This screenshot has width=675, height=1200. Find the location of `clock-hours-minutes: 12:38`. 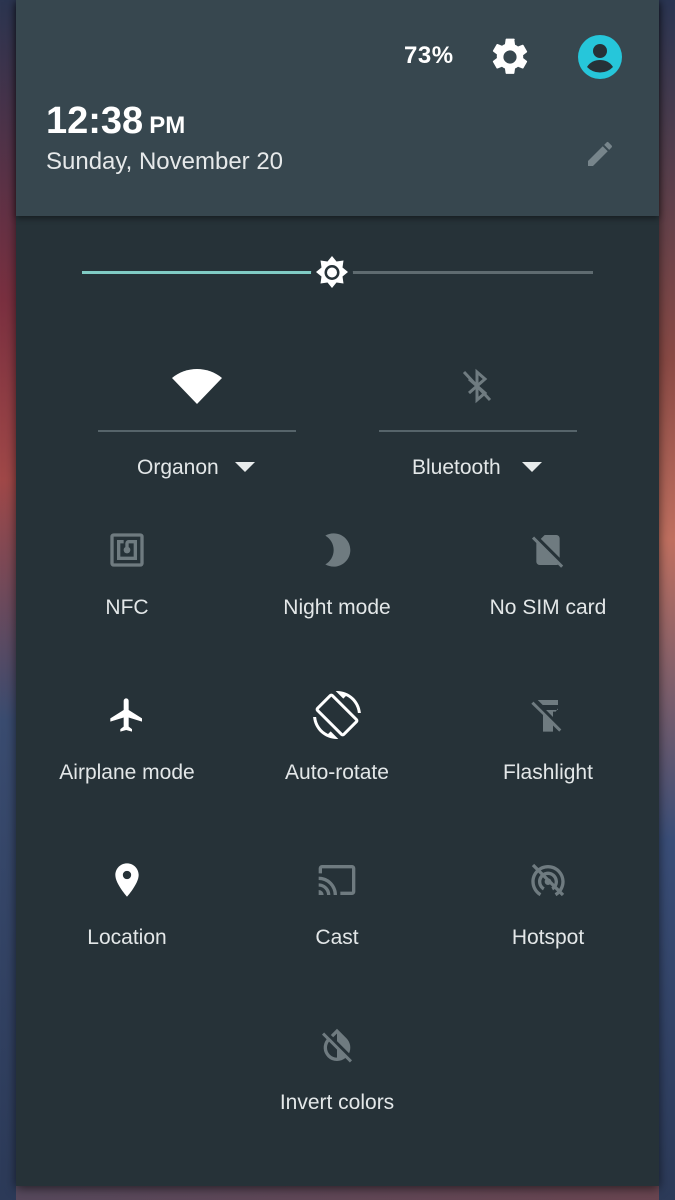

clock-hours-minutes: 12:38 is located at coordinates (95, 121).